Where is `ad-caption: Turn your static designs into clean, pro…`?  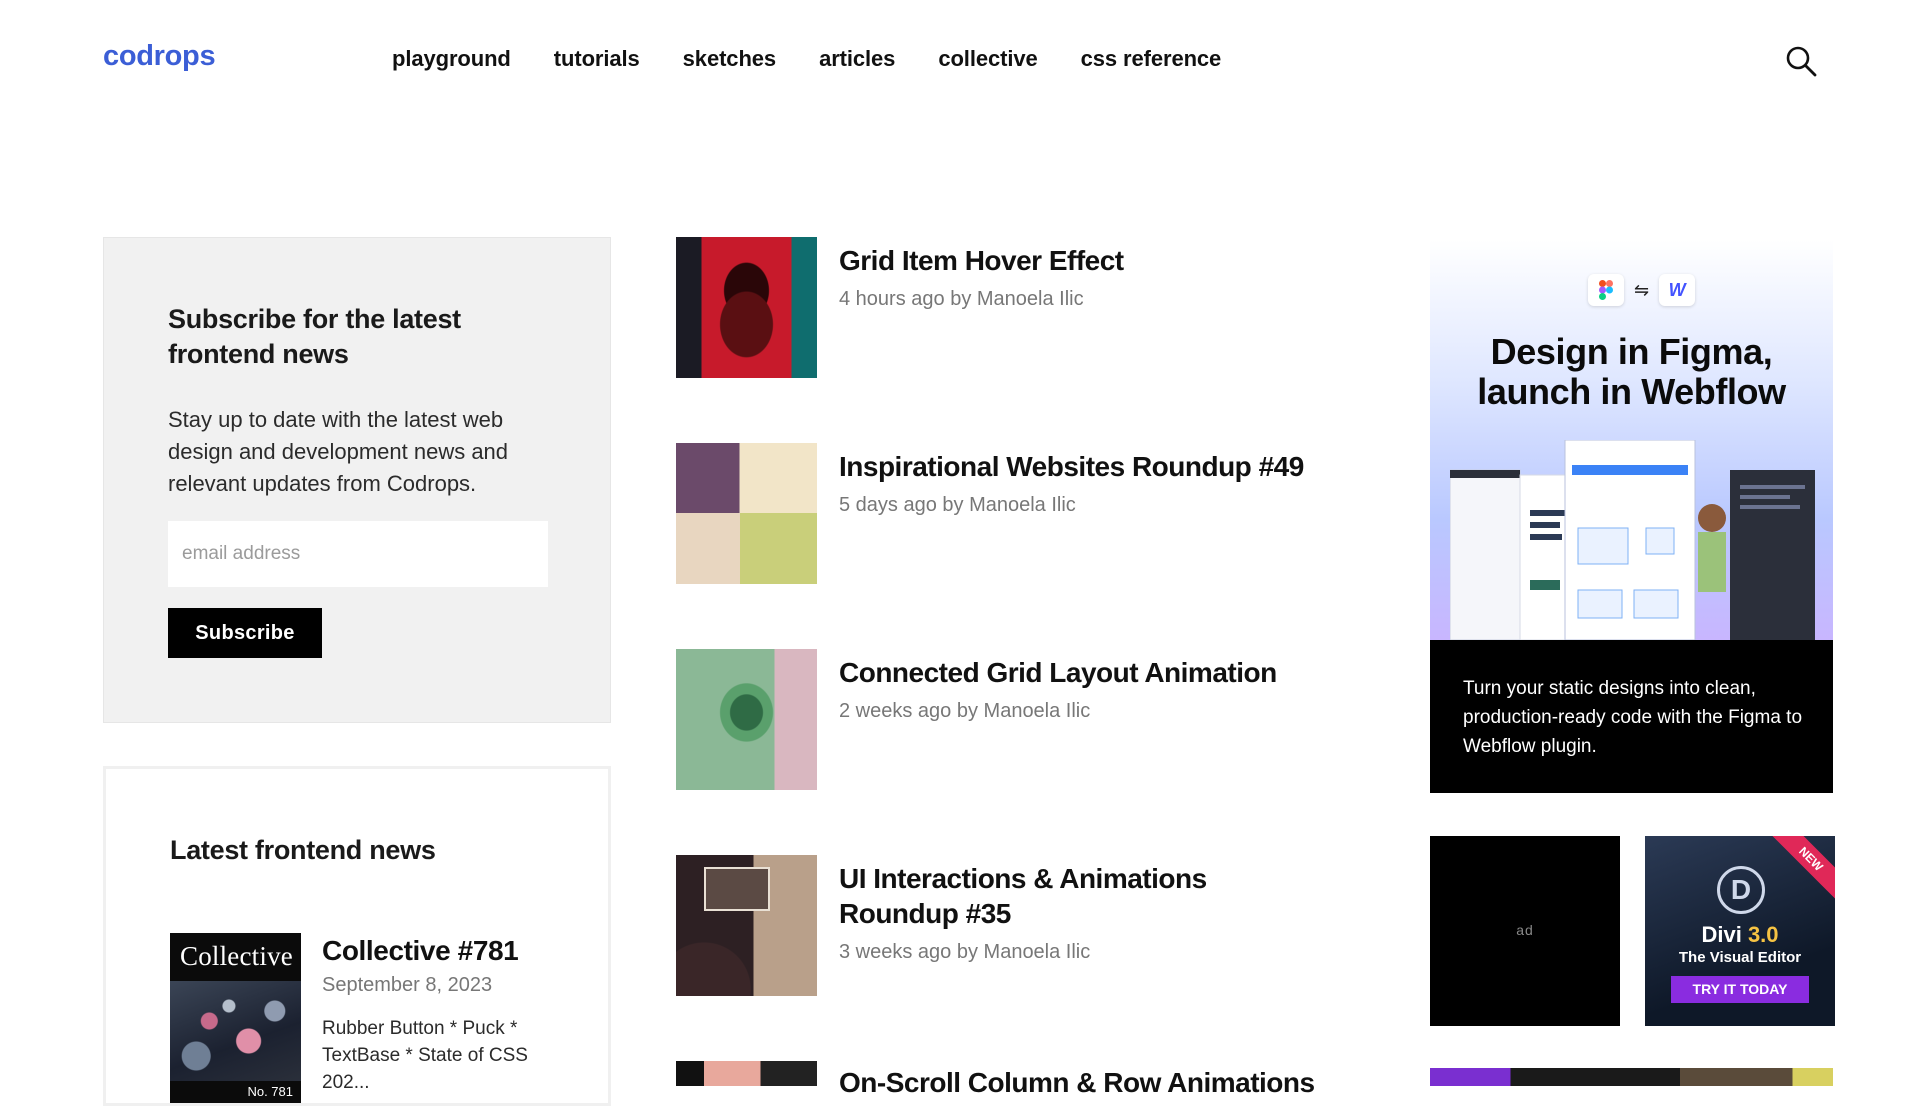
ad-caption: Turn your static designs into clean, pro… is located at coordinates (1631, 716).